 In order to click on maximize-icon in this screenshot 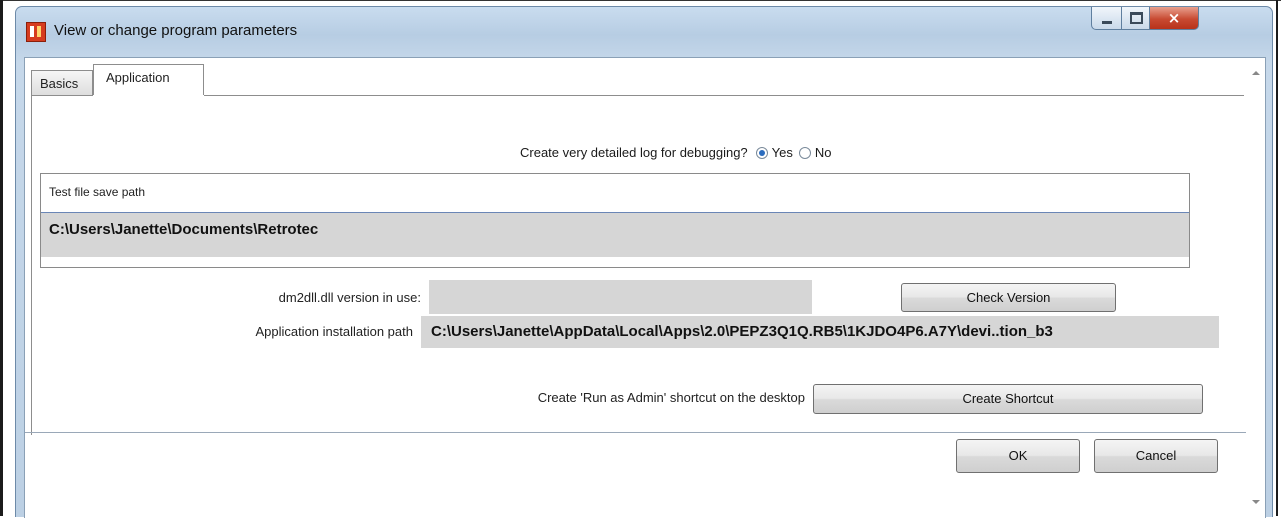, I will do `click(1136, 18)`.